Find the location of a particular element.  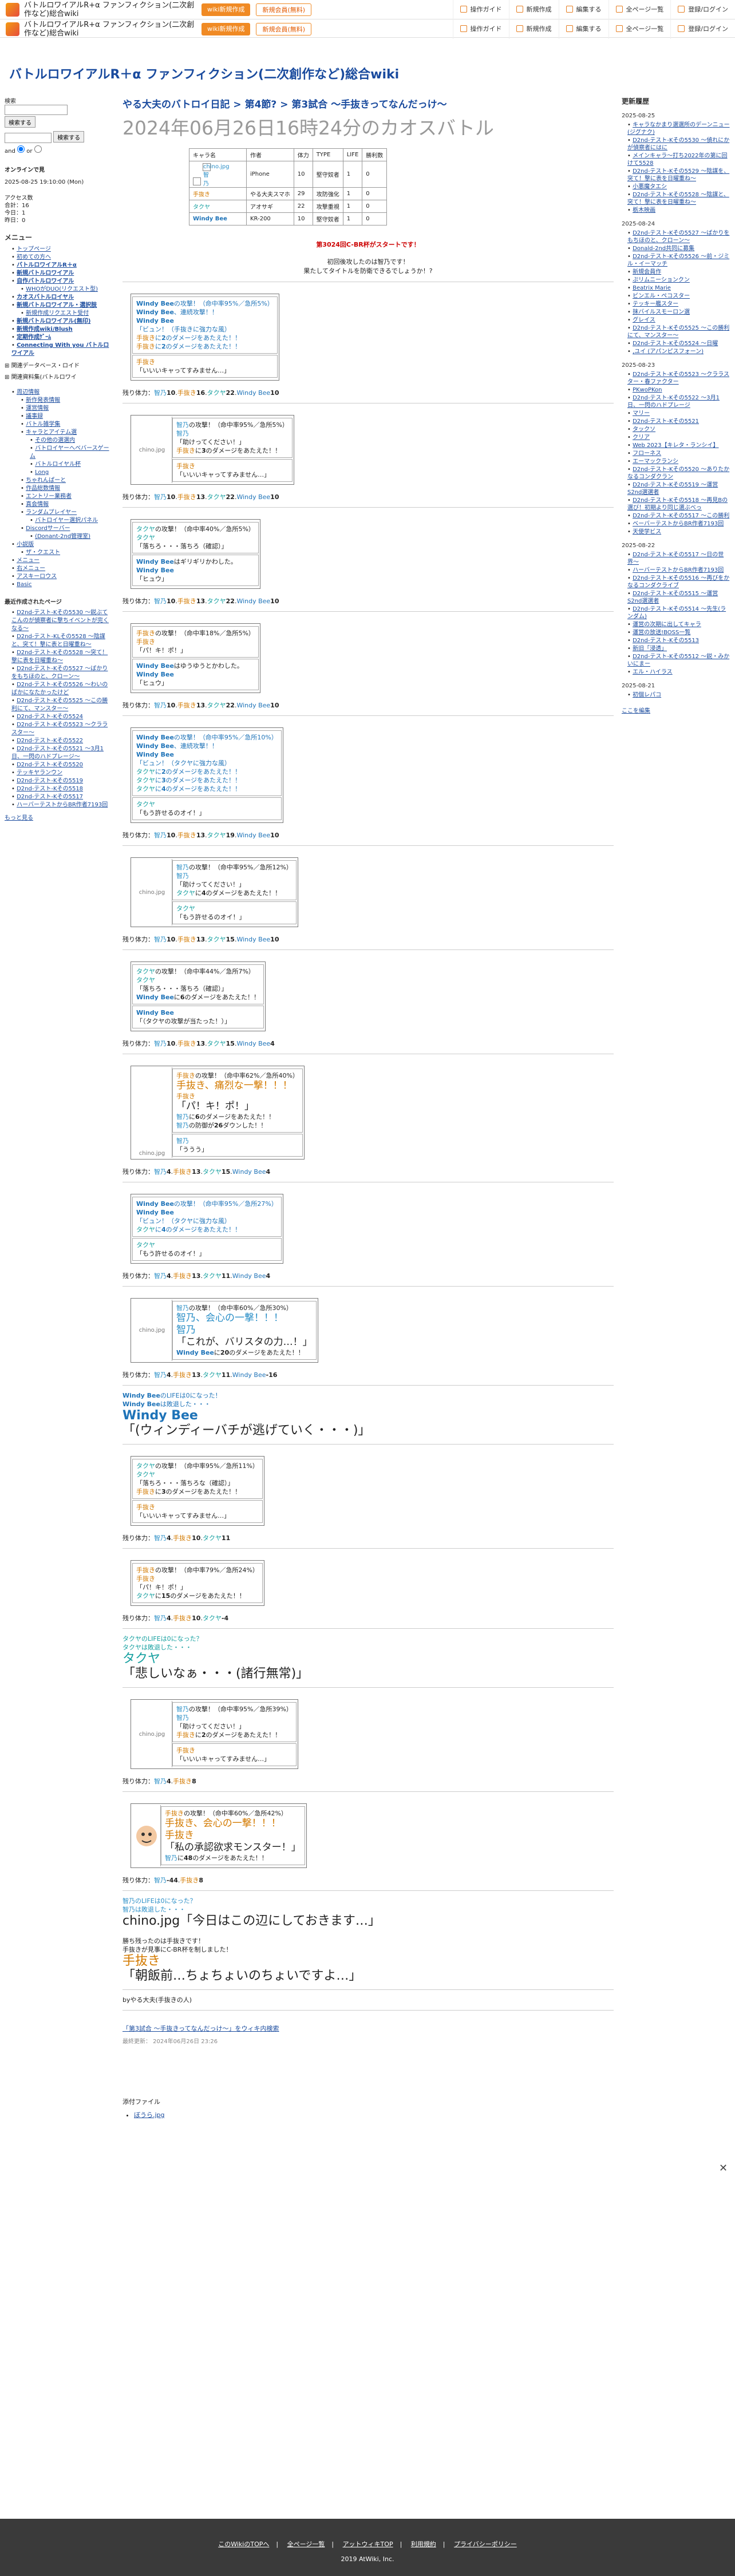

atwiki-logo-icon is located at coordinates (12, 9).